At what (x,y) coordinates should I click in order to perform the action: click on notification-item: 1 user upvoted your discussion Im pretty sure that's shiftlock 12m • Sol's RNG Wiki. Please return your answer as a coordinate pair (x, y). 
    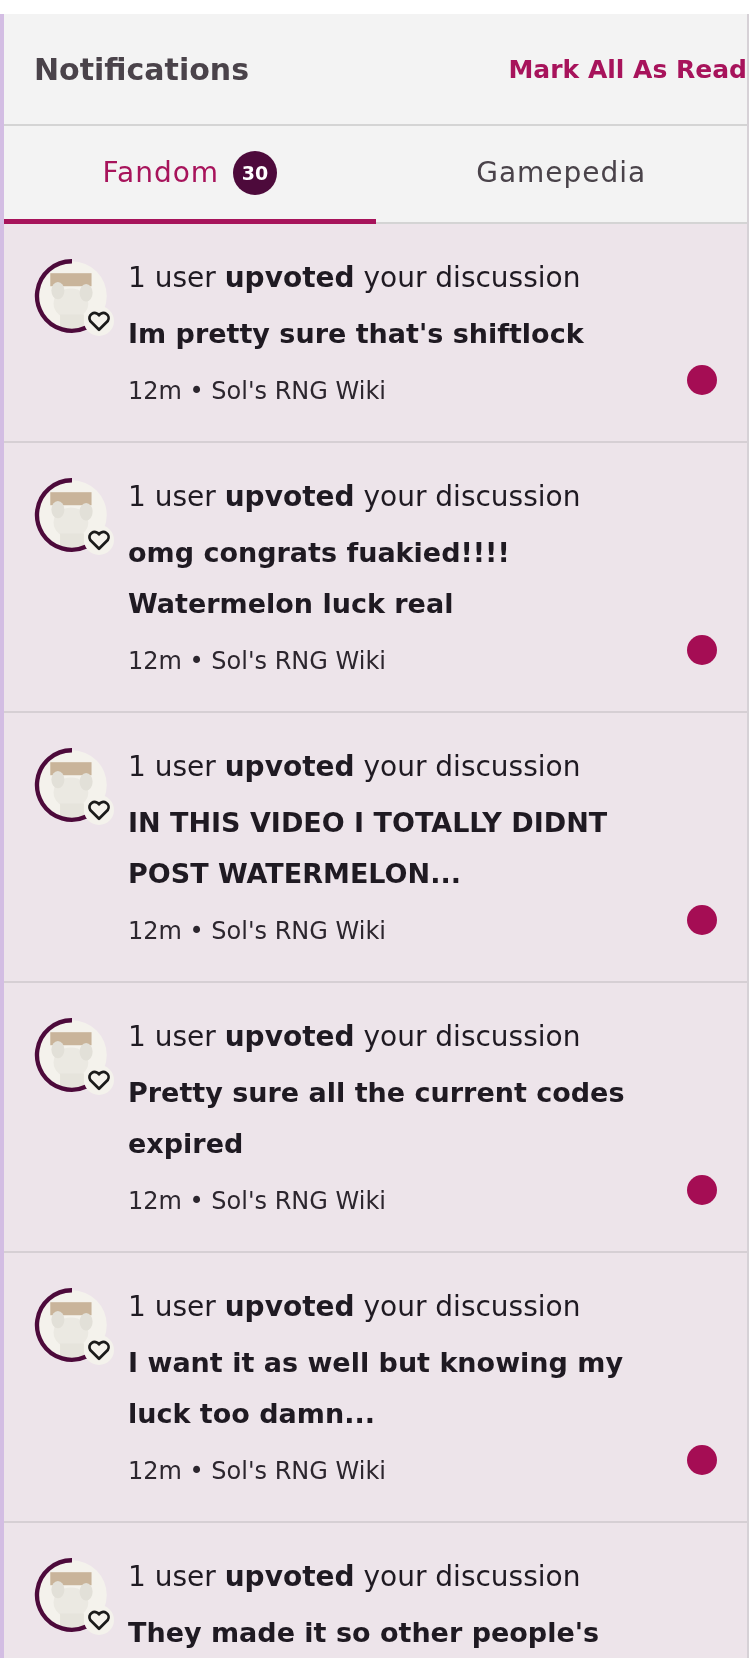
    Looking at the image, I should click on (375, 333).